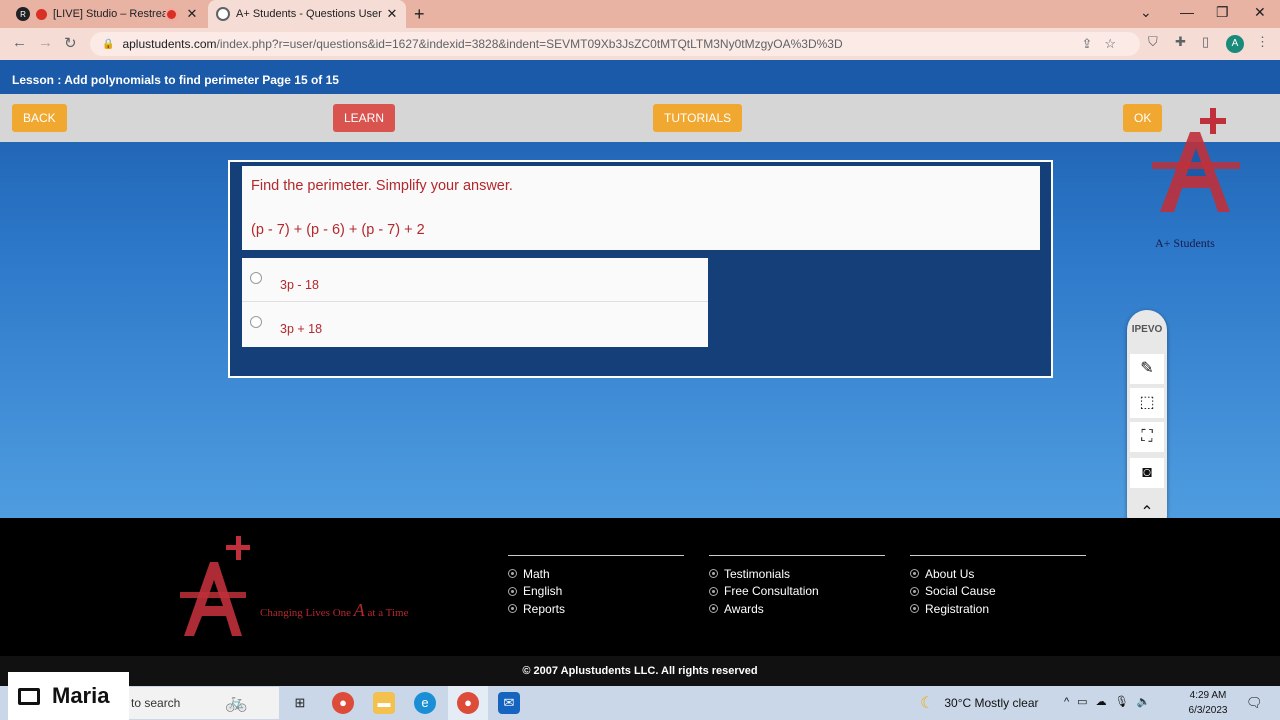  I want to click on mail-icon: ✉, so click(509, 703).